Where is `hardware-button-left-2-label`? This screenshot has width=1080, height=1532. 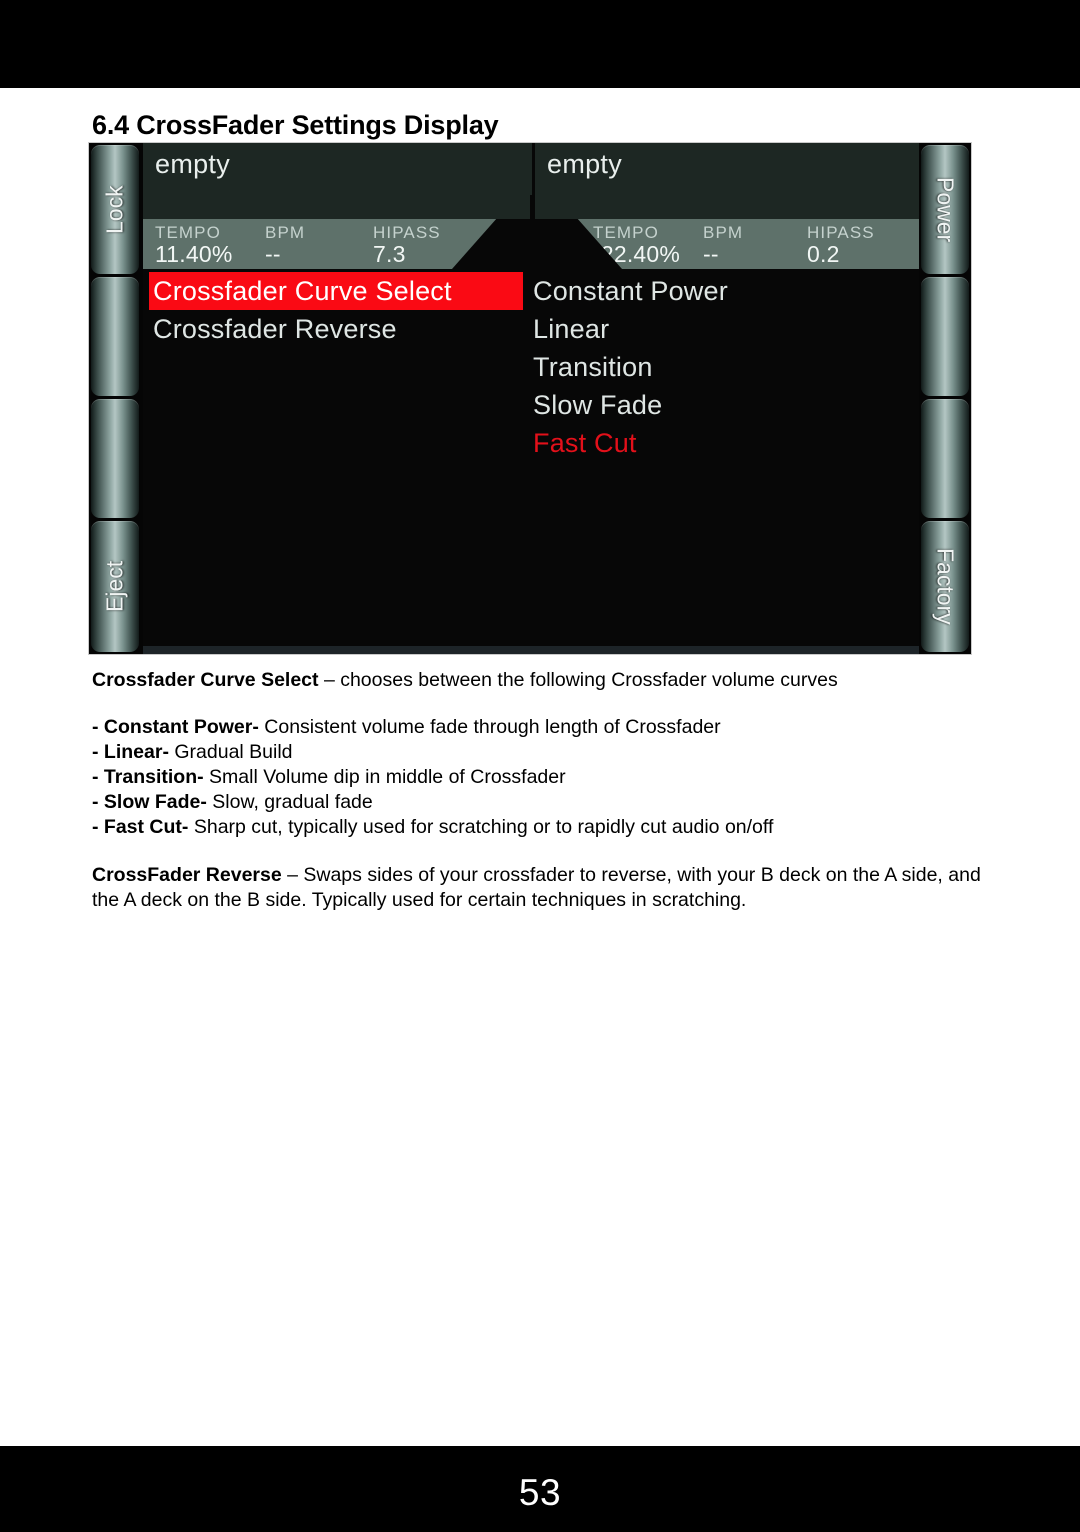 hardware-button-left-2-label is located at coordinates (115, 336).